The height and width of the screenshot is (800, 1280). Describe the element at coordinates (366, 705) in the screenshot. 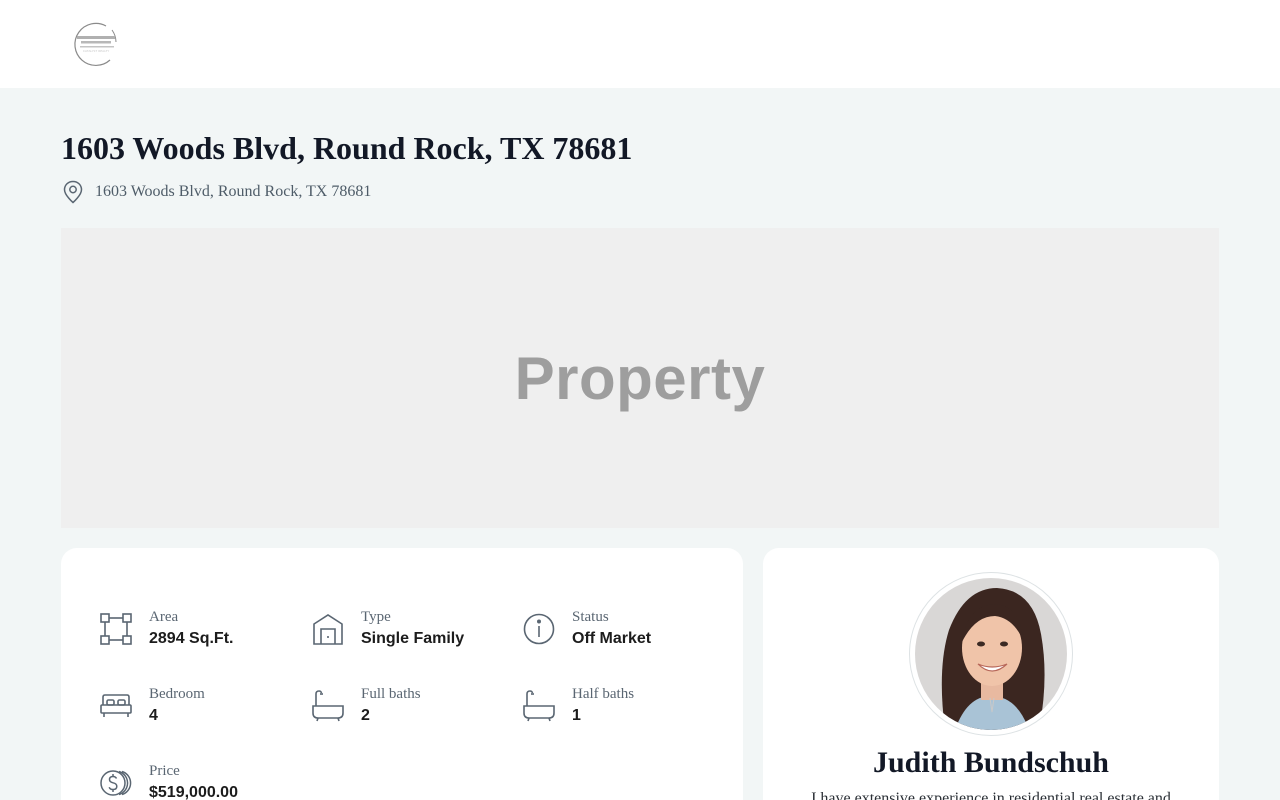

I see `feature-full-baths: Full baths 2` at that location.